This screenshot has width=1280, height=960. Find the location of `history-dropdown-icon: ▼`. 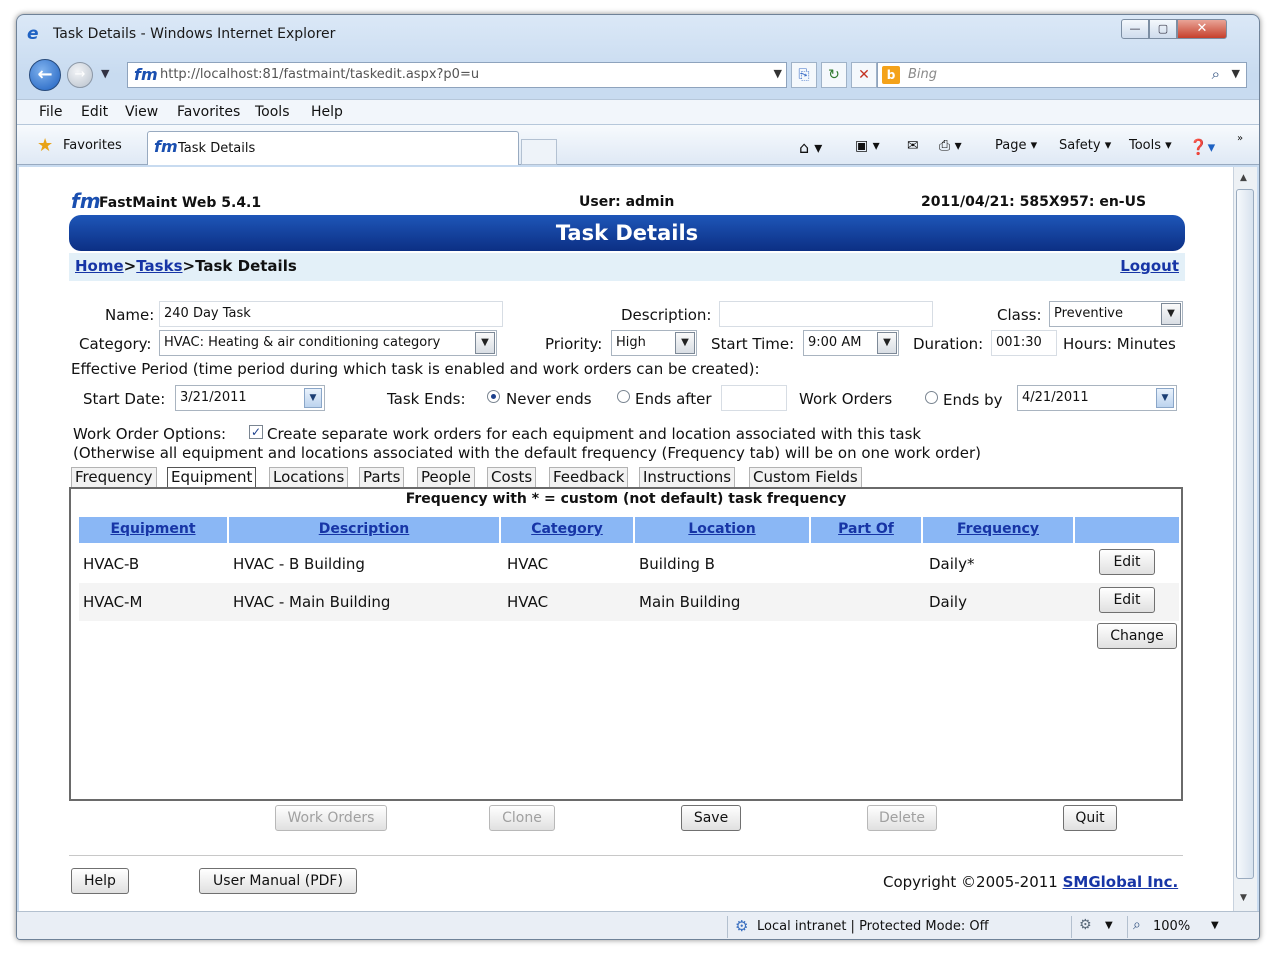

history-dropdown-icon: ▼ is located at coordinates (105, 73).